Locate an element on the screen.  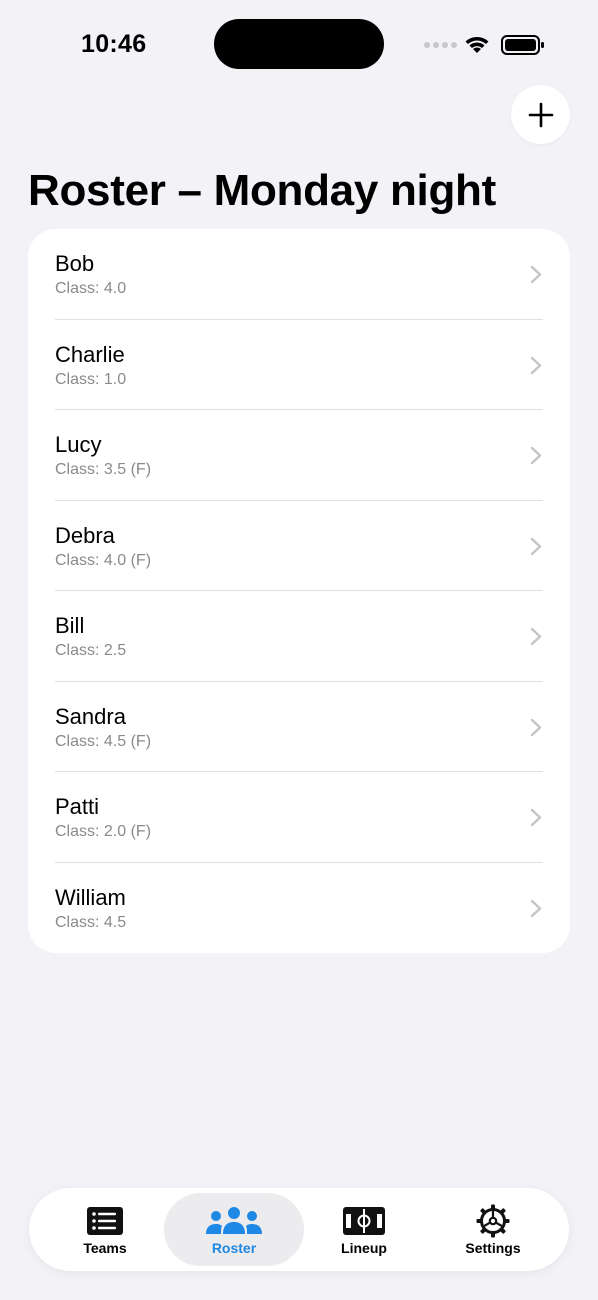
player-class: Class: 2.0 (F) is located at coordinates (103, 831).